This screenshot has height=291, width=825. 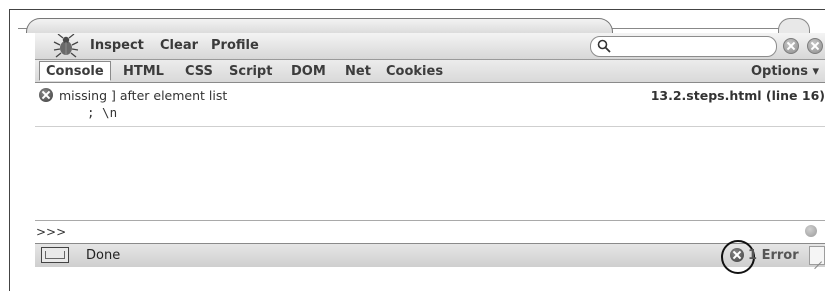 What do you see at coordinates (51, 232) in the screenshot?
I see `command-prompt: >>>` at bounding box center [51, 232].